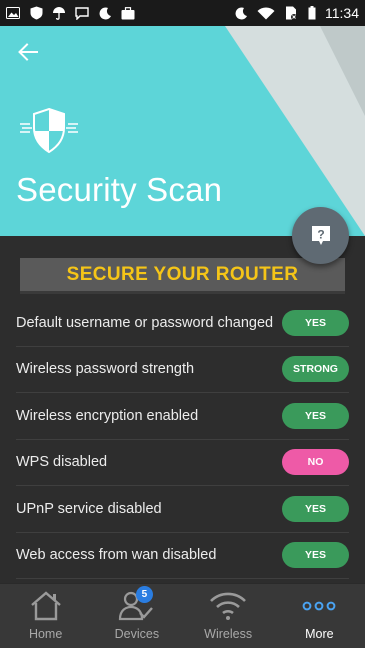 Image resolution: width=365 pixels, height=648 pixels. Describe the element at coordinates (228, 634) in the screenshot. I see `nav-label: Wireless` at that location.